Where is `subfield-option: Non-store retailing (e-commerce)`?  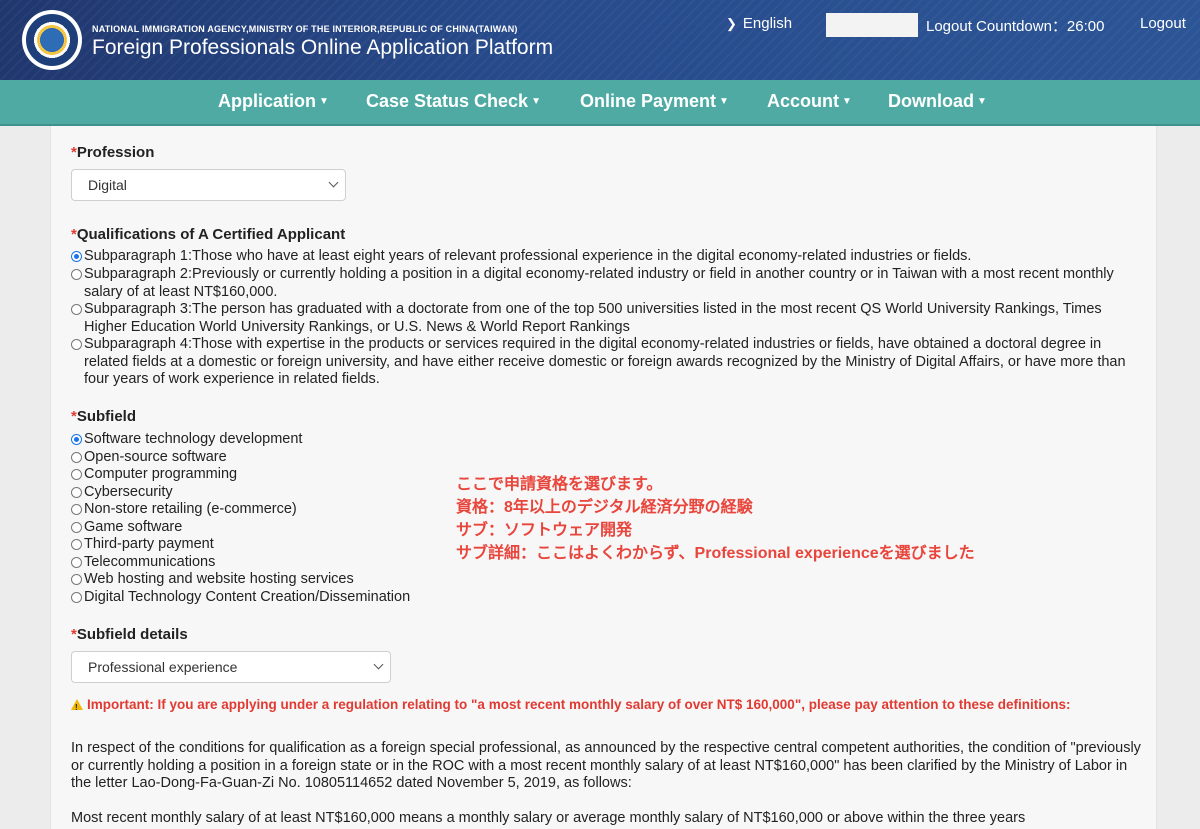
subfield-option: Non-store retailing (e-commerce) is located at coordinates (267, 510).